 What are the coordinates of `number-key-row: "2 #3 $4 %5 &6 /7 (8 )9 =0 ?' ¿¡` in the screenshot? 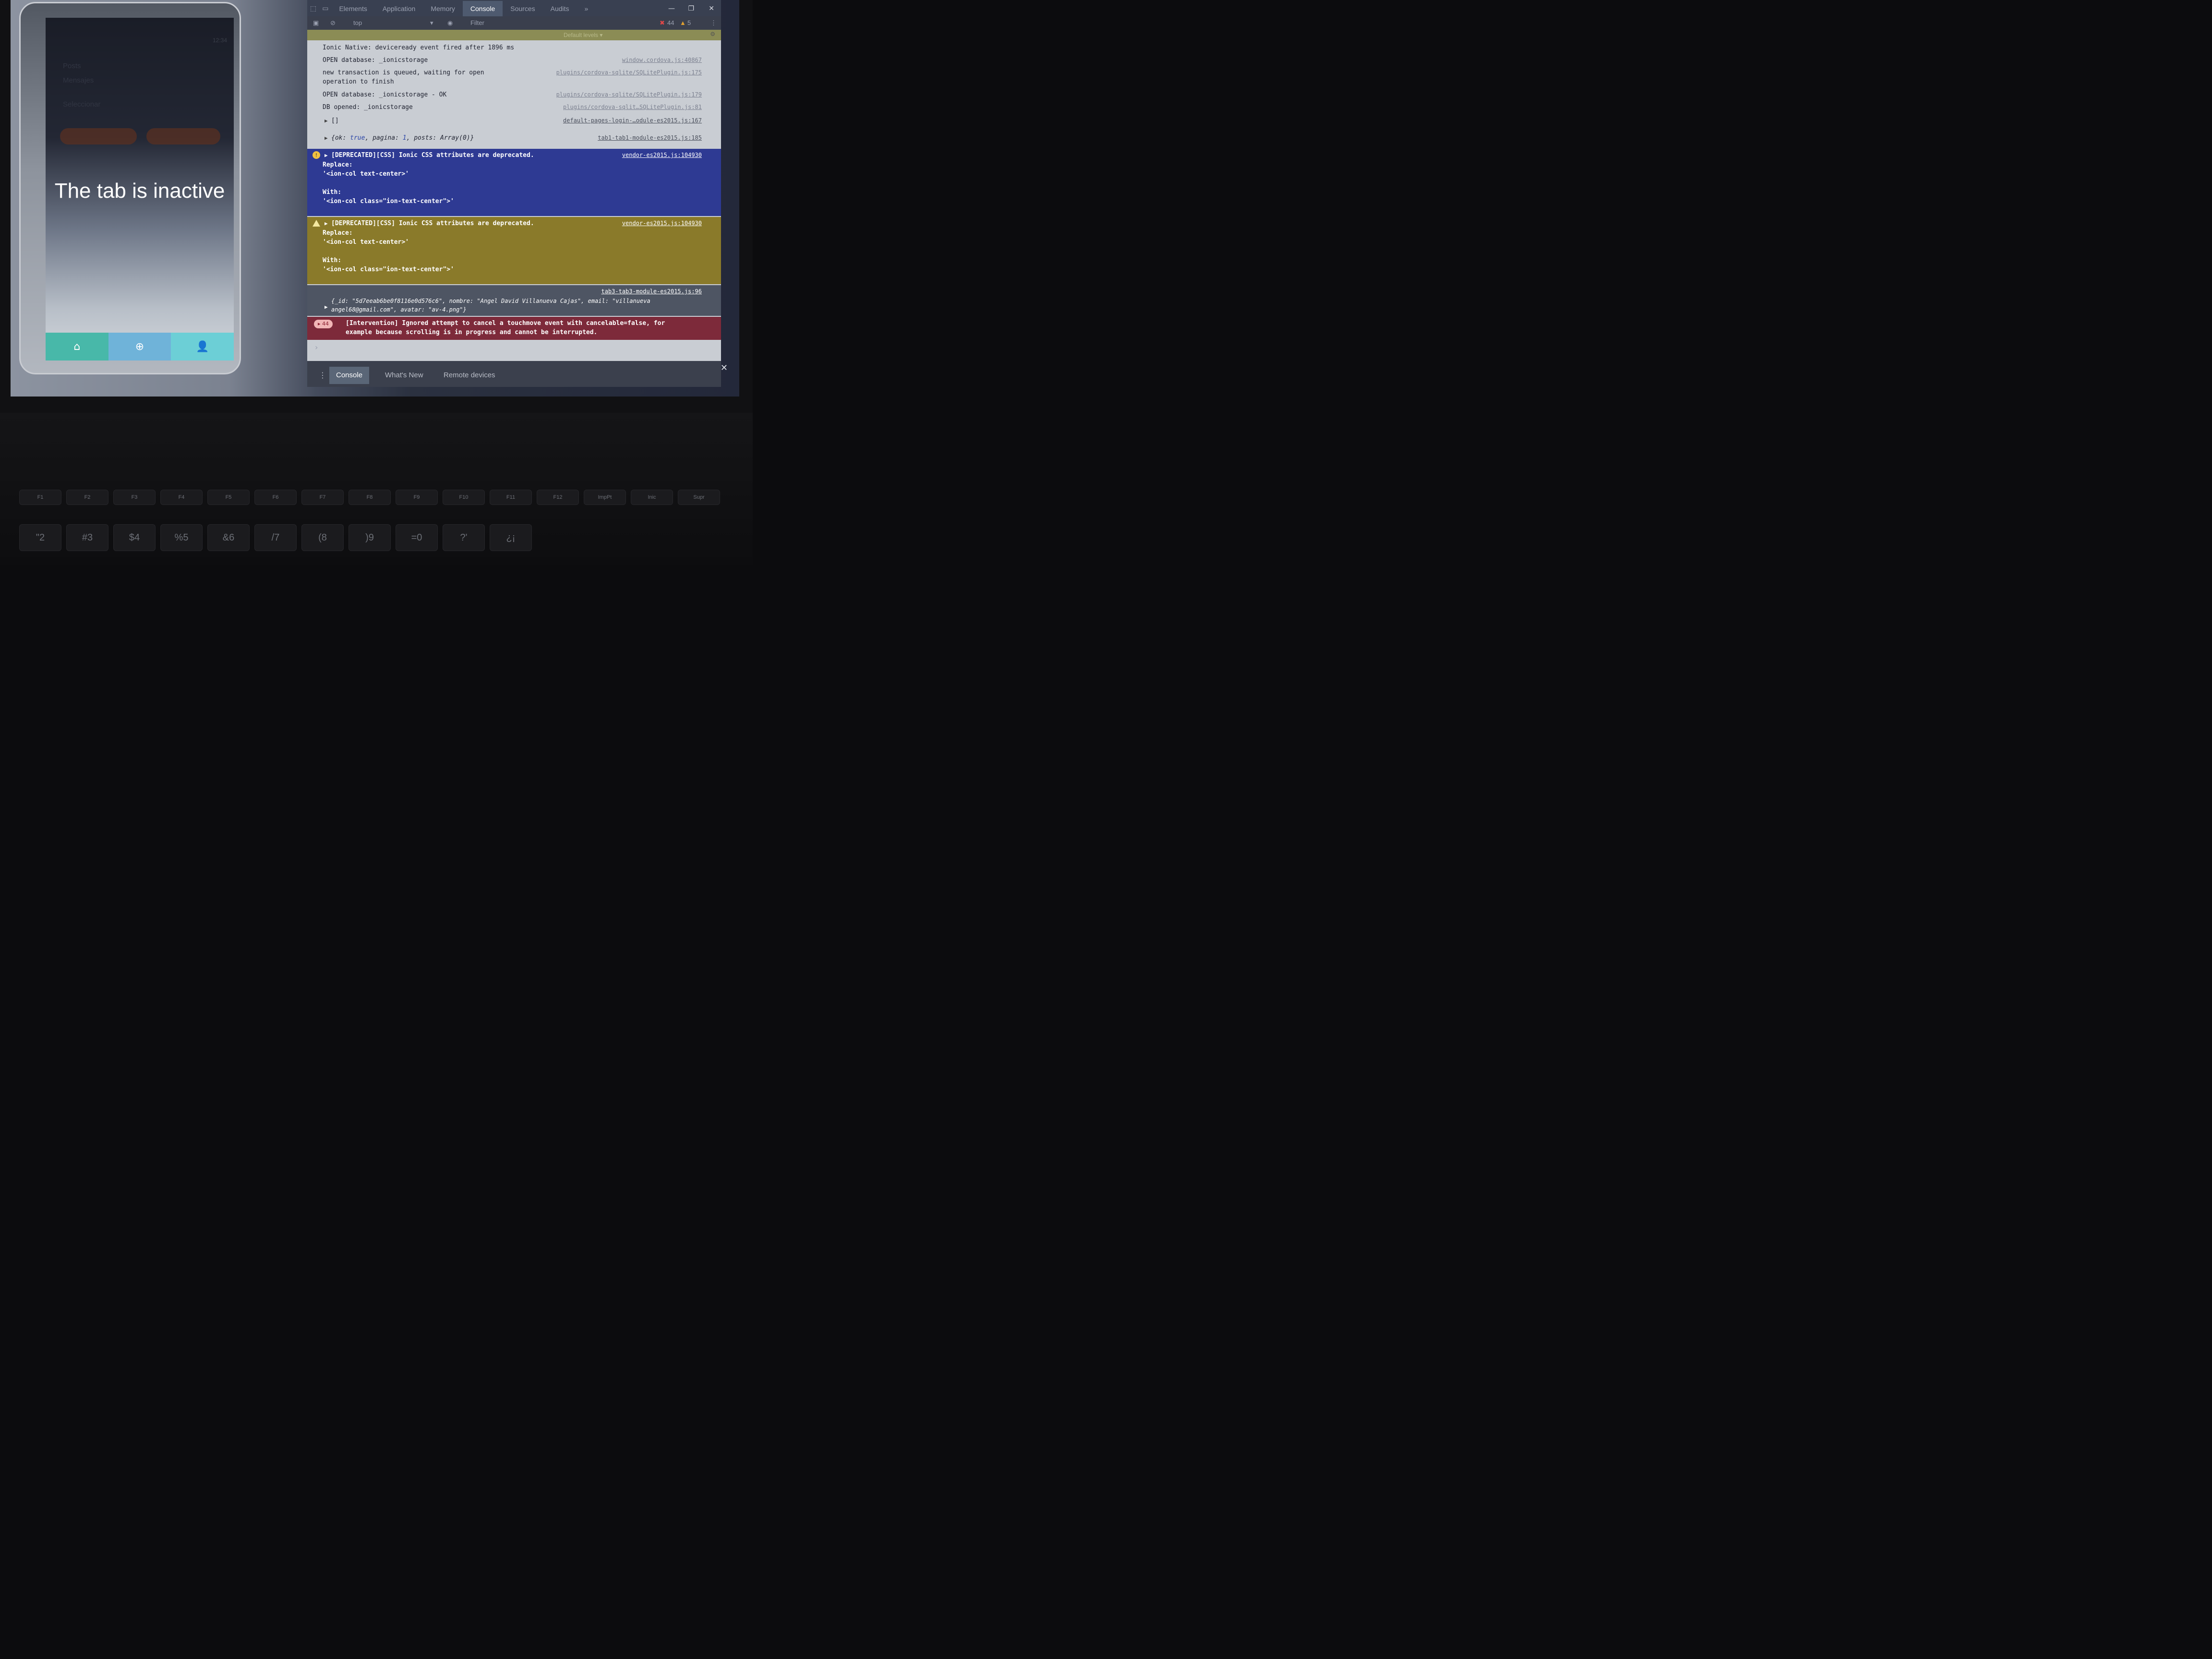 It's located at (275, 537).